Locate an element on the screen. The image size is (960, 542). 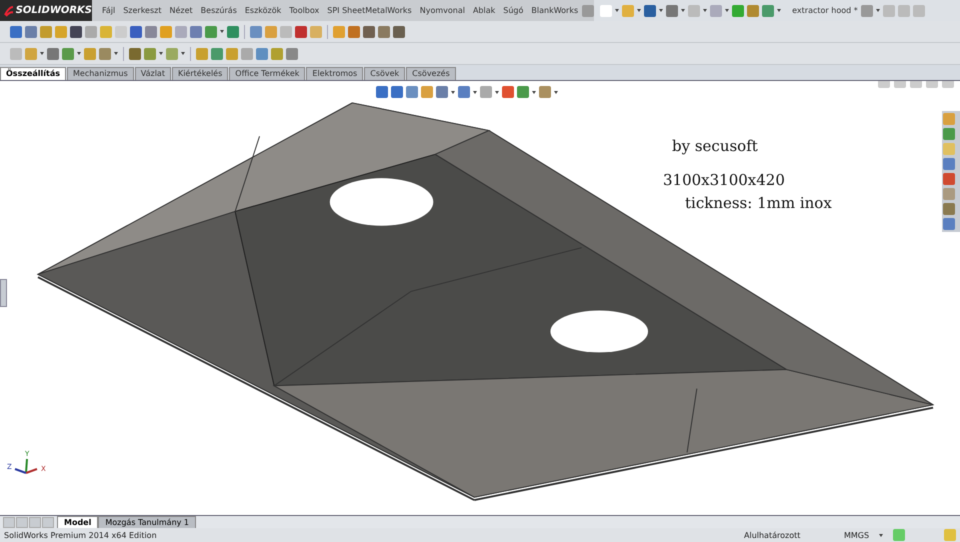
annotation-text: by secusoft is located at coordinates (715, 146).